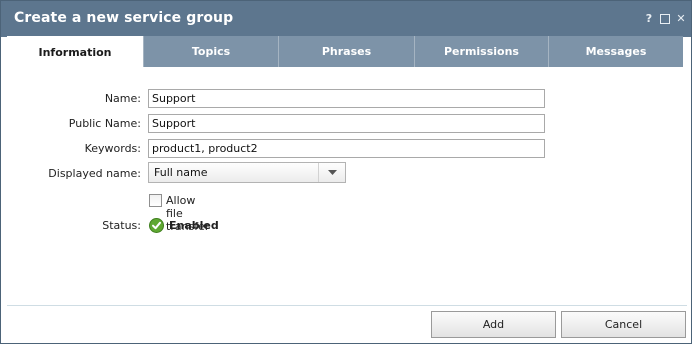 The height and width of the screenshot is (344, 692). I want to click on cancel-button: Cancel, so click(623, 324).